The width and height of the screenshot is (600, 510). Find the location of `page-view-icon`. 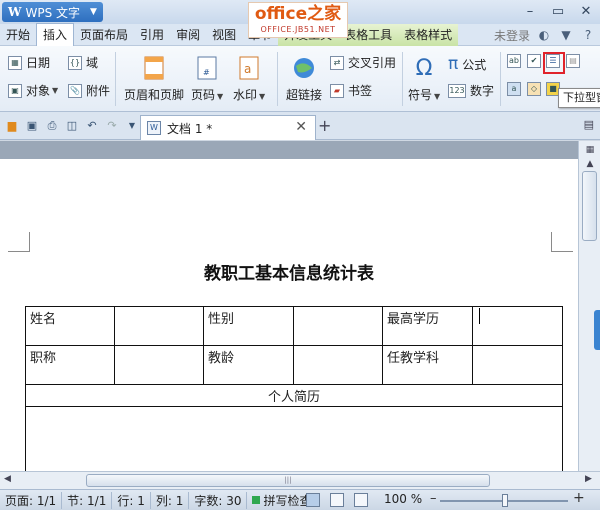

page-view-icon is located at coordinates (313, 500).